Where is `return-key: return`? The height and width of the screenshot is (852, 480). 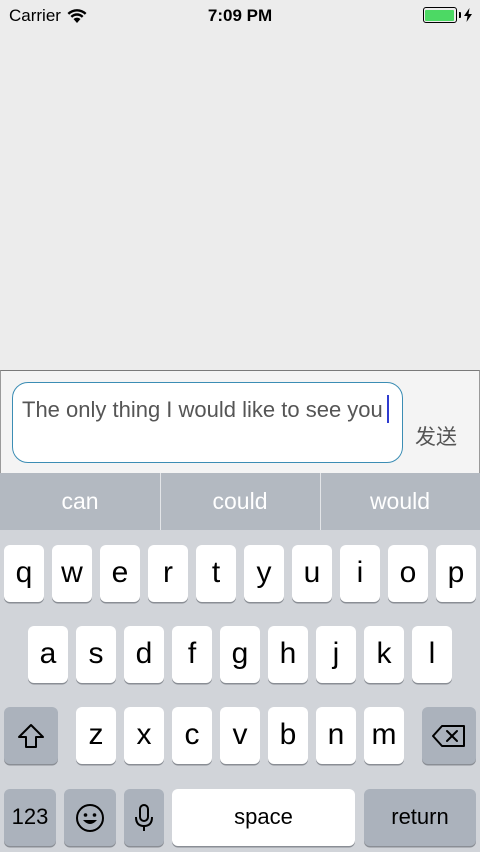
return-key: return is located at coordinates (420, 817).